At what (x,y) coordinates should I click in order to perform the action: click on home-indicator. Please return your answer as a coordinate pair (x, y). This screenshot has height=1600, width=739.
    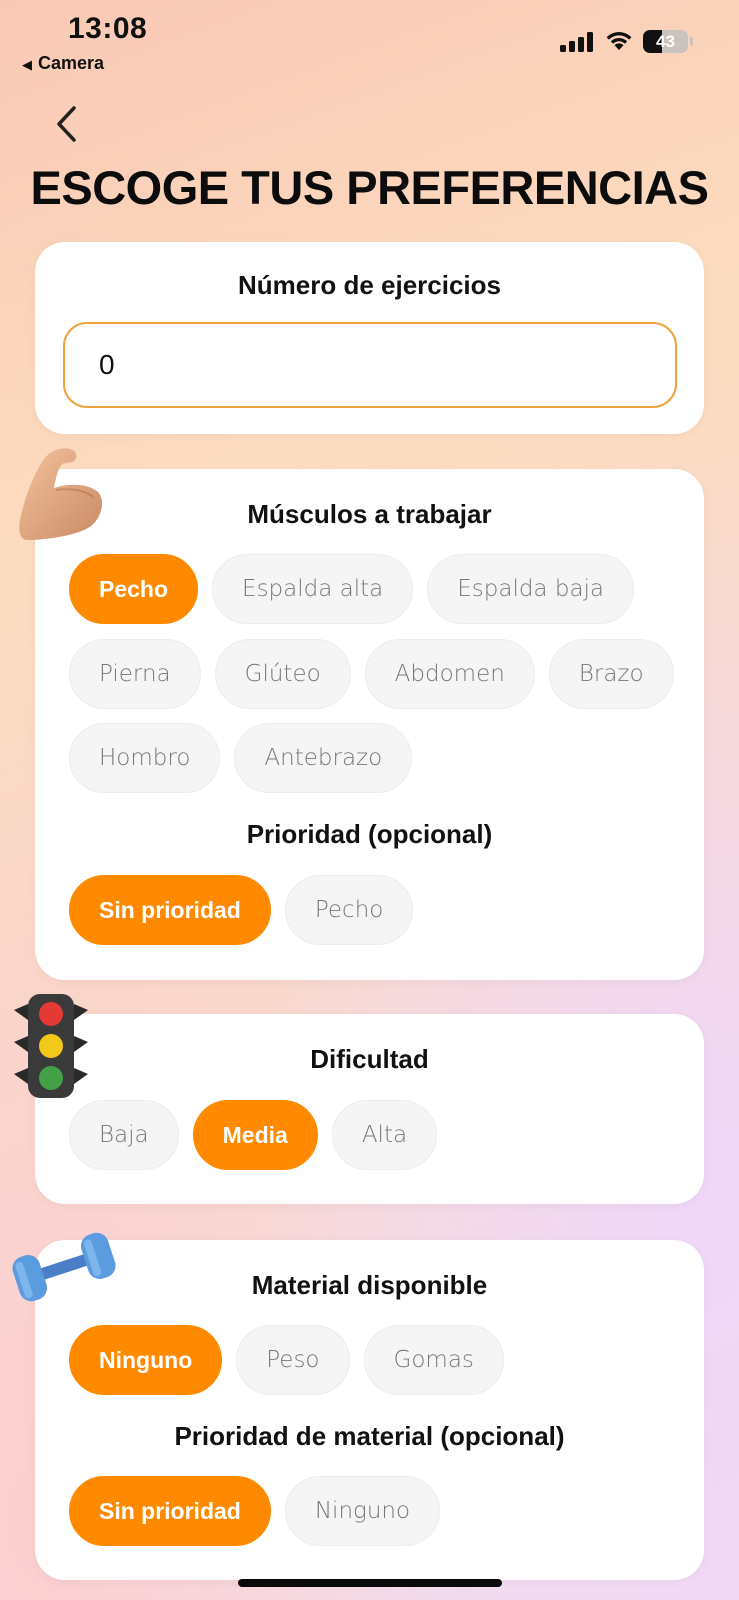
    Looking at the image, I should click on (370, 1583).